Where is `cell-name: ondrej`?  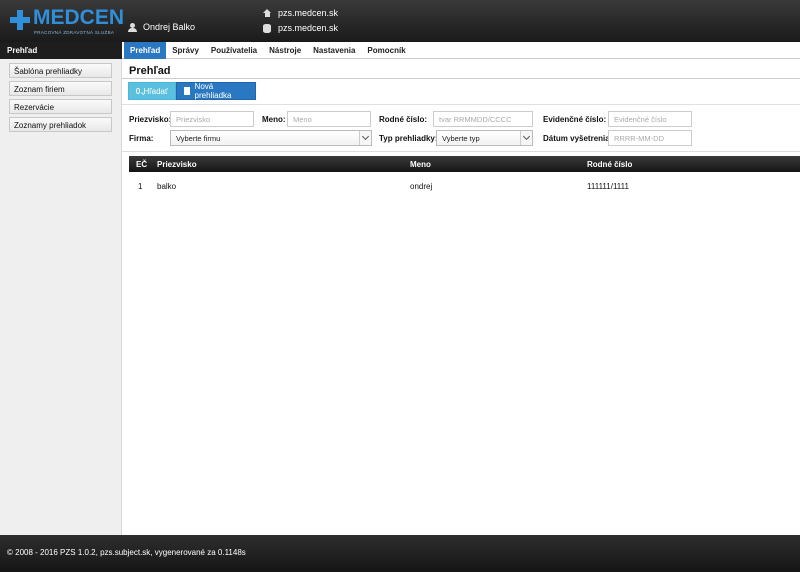 cell-name: ondrej is located at coordinates (421, 186).